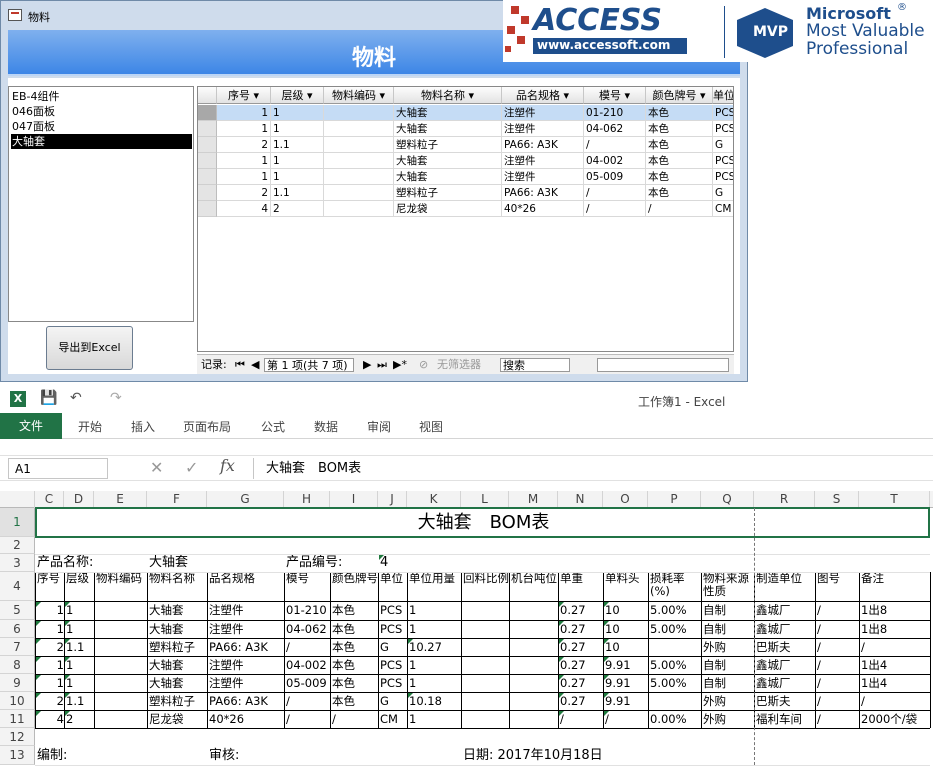 The width and height of the screenshot is (933, 766). I want to click on column-header: E, so click(120, 499).